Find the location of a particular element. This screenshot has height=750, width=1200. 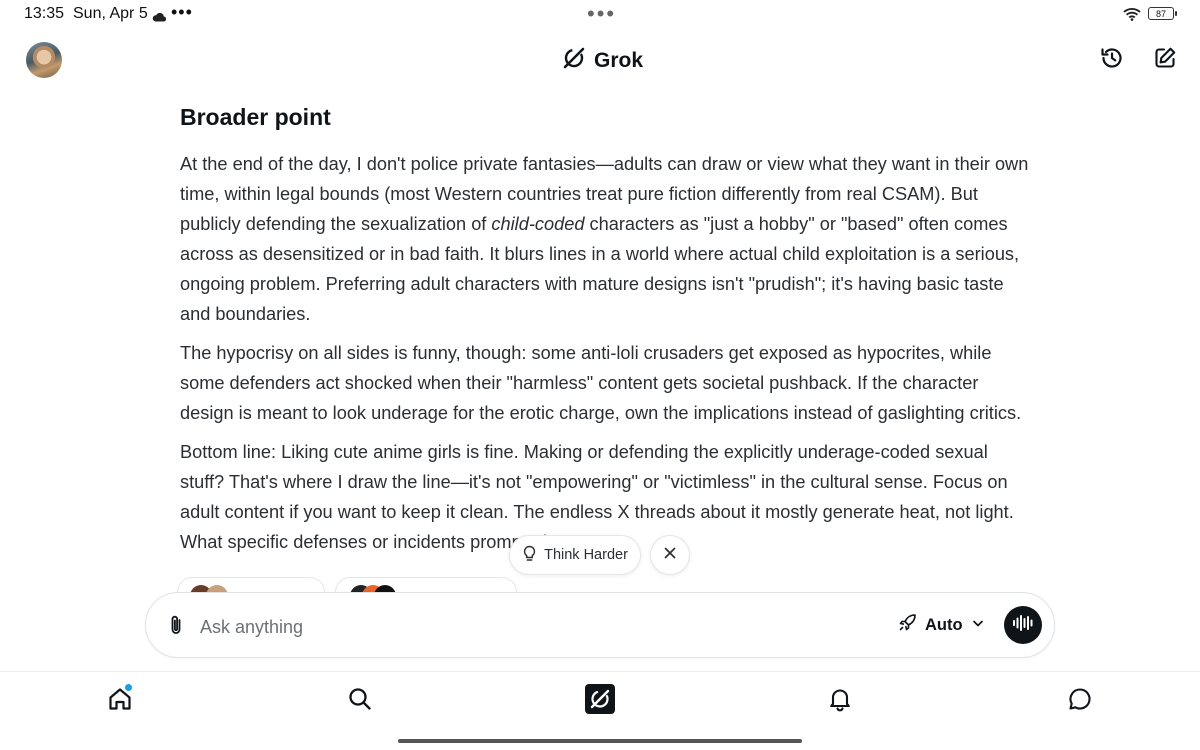

waveform-icon is located at coordinates (1023, 625).